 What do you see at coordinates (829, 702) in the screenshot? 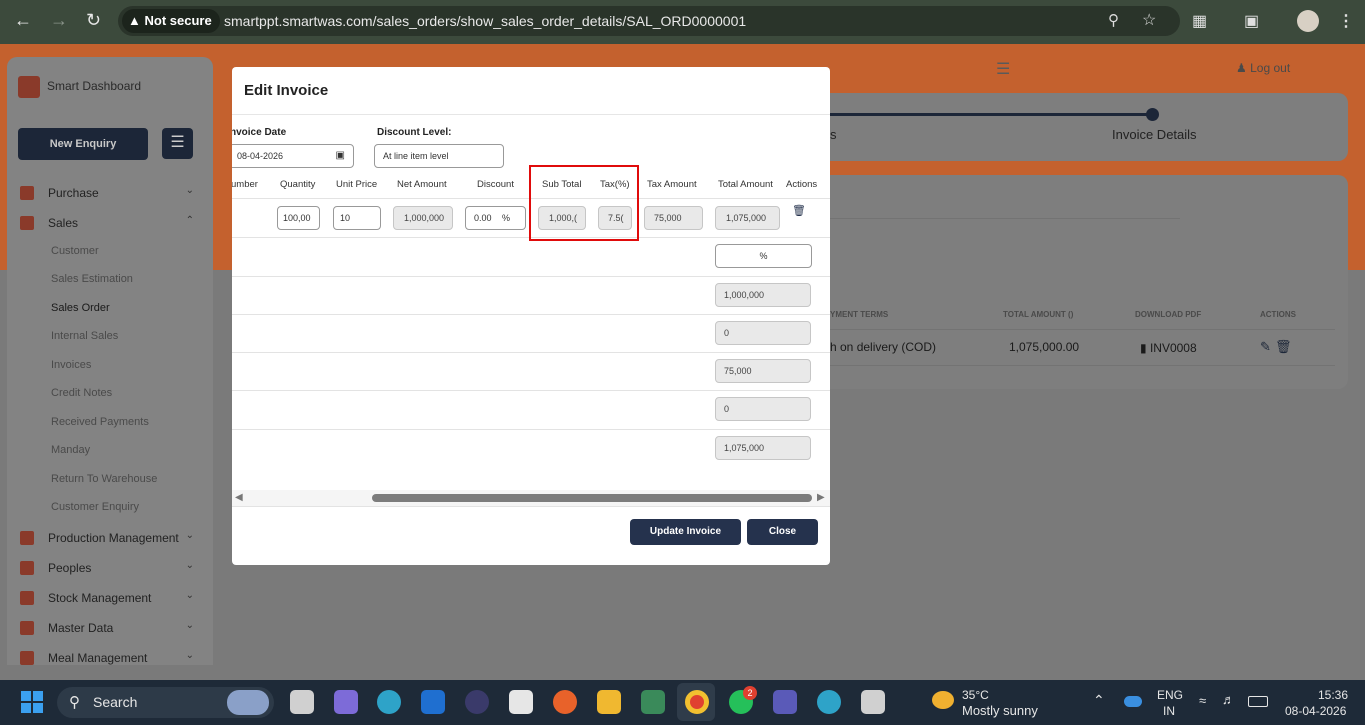
I see `edge-dev-icon` at bounding box center [829, 702].